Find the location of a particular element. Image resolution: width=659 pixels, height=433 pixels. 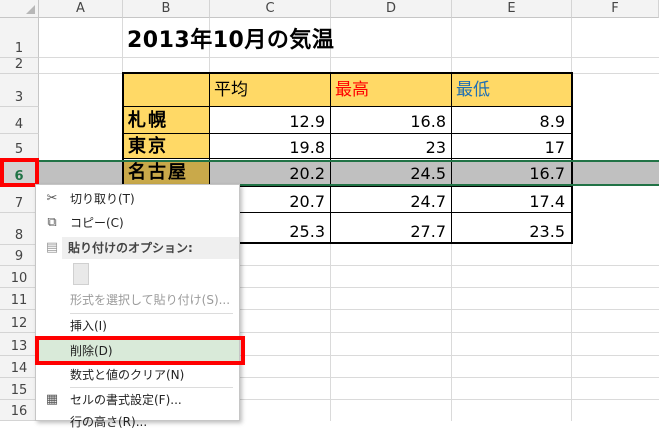

row-header-2: 2 is located at coordinates (19, 65).